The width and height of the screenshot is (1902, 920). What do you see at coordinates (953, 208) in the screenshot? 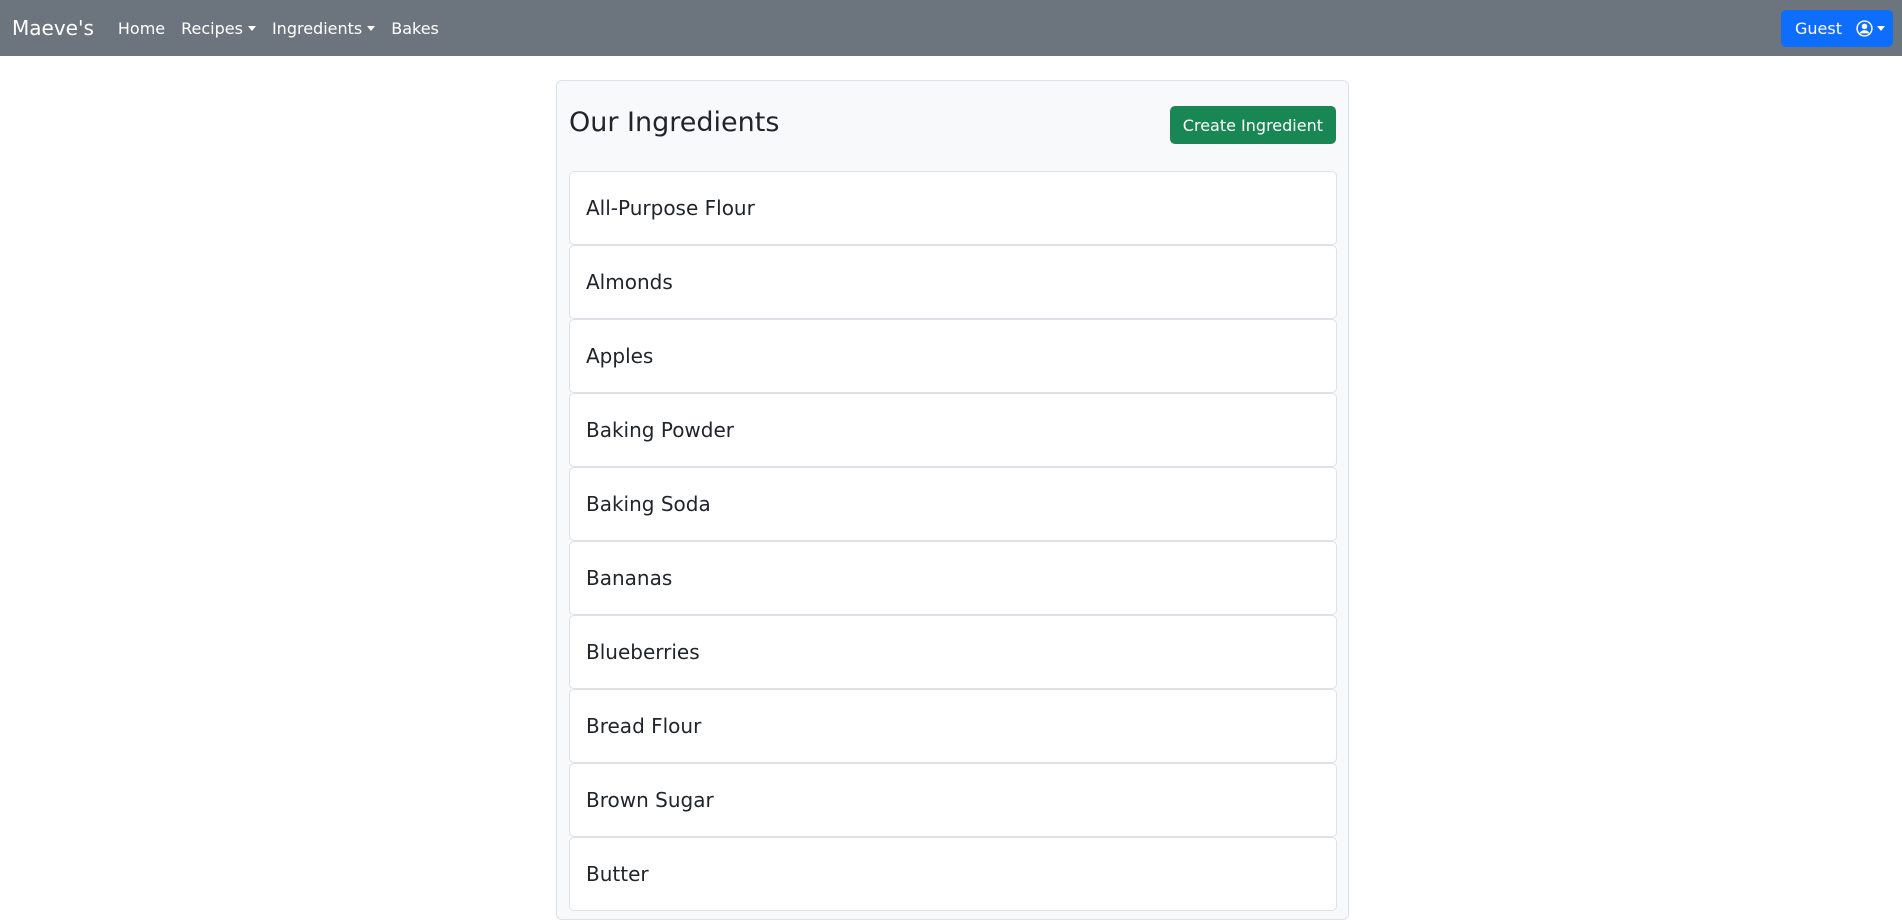
I see `ingredient-item: All-Purpose Flour` at bounding box center [953, 208].